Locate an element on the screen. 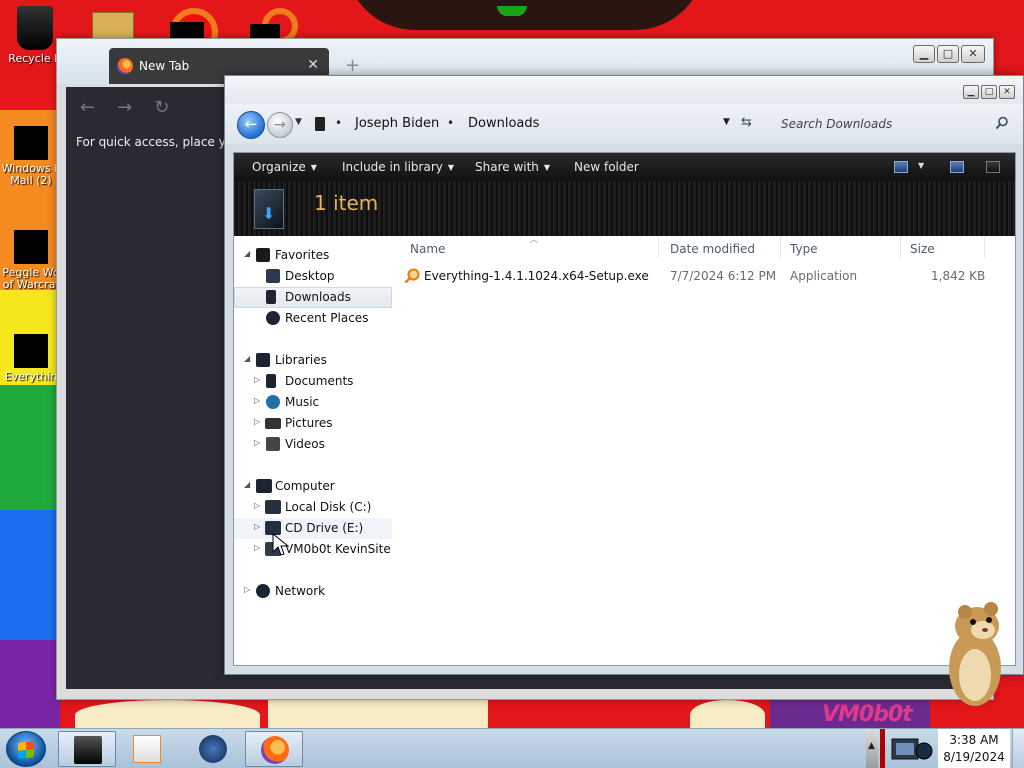  include-in-library-button: Include in library ▼ is located at coordinates (398, 167).